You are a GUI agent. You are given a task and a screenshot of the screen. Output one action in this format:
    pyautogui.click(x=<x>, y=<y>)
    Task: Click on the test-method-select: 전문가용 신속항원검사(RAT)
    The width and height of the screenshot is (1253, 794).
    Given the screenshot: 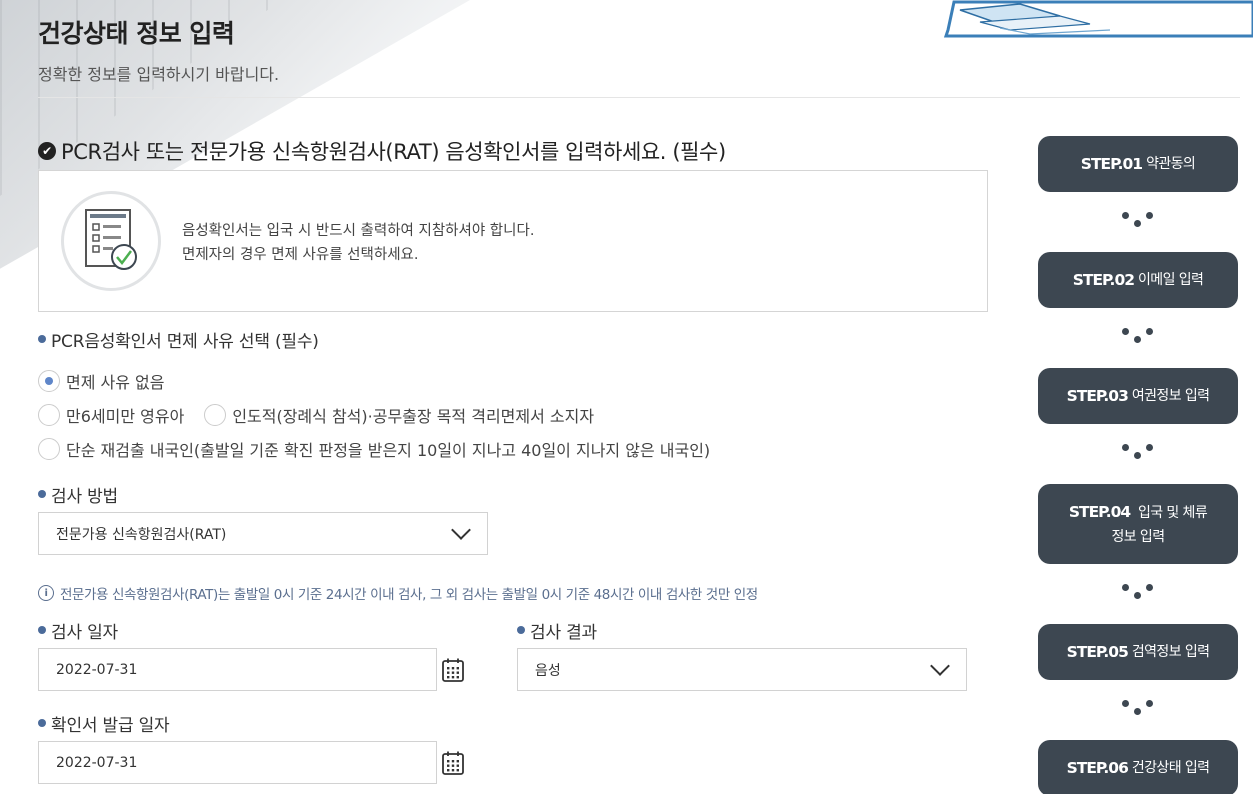 What is the action you would take?
    pyautogui.click(x=263, y=533)
    